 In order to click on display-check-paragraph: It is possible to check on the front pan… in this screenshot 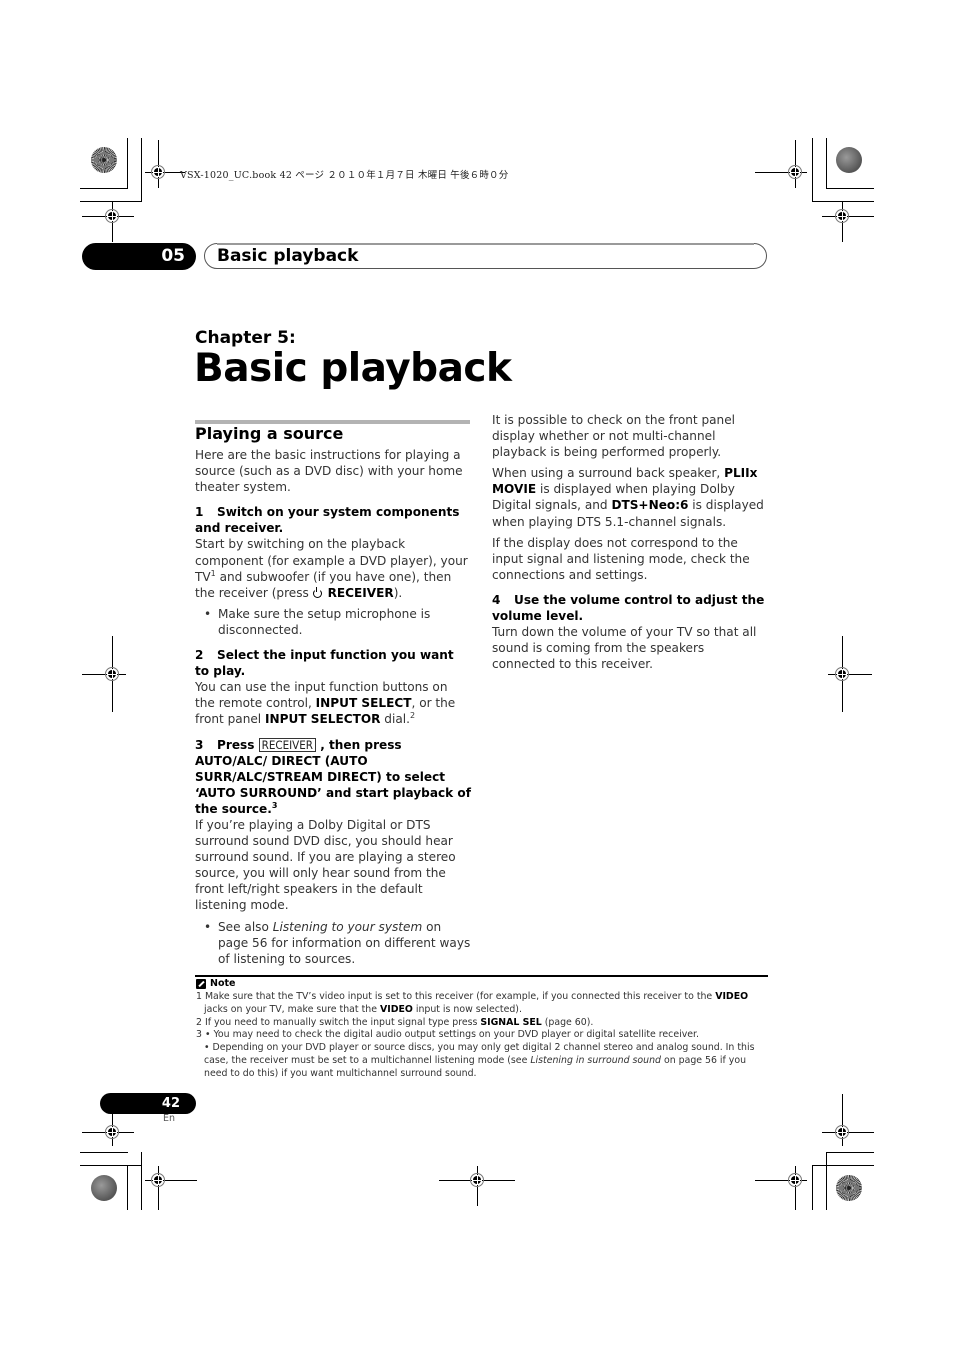, I will do `click(614, 436)`.